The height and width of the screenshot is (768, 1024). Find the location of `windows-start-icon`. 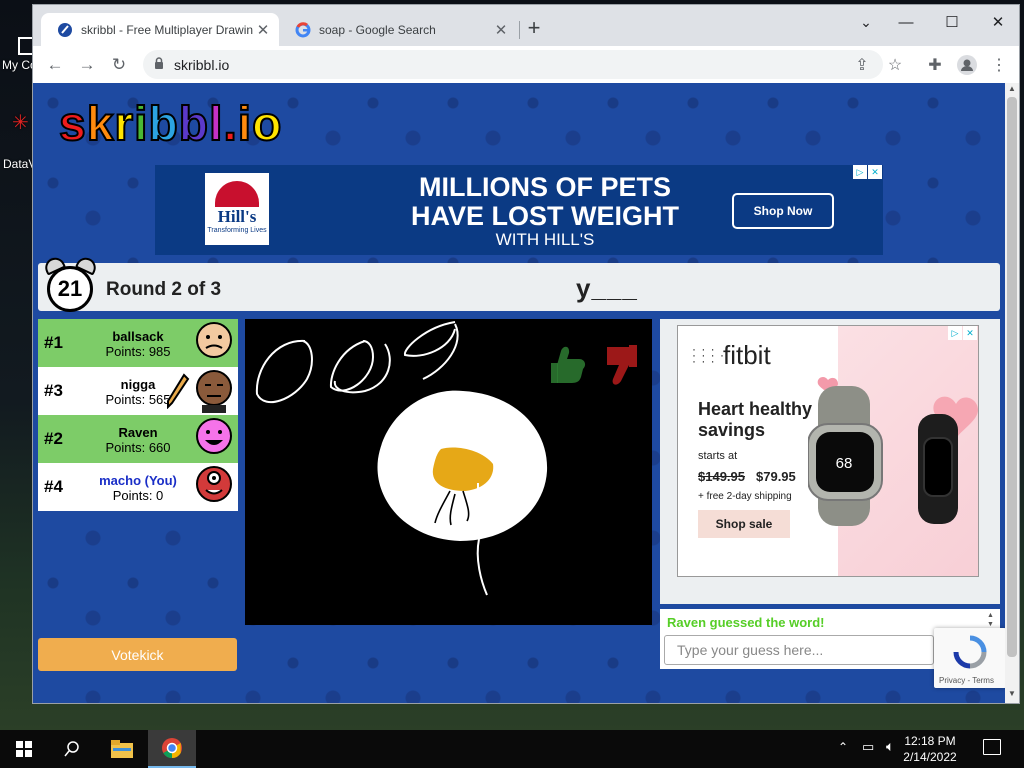

windows-start-icon is located at coordinates (24, 749).